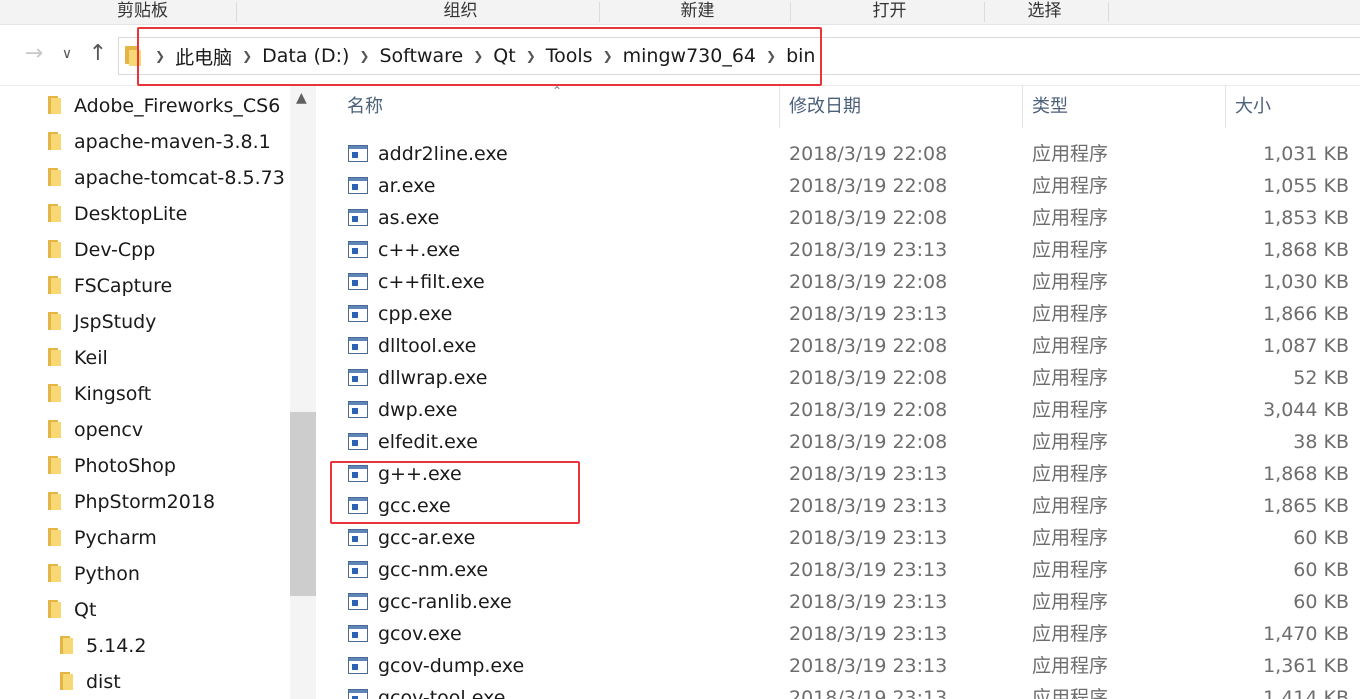  I want to click on tree-item: Pycharm, so click(102, 538).